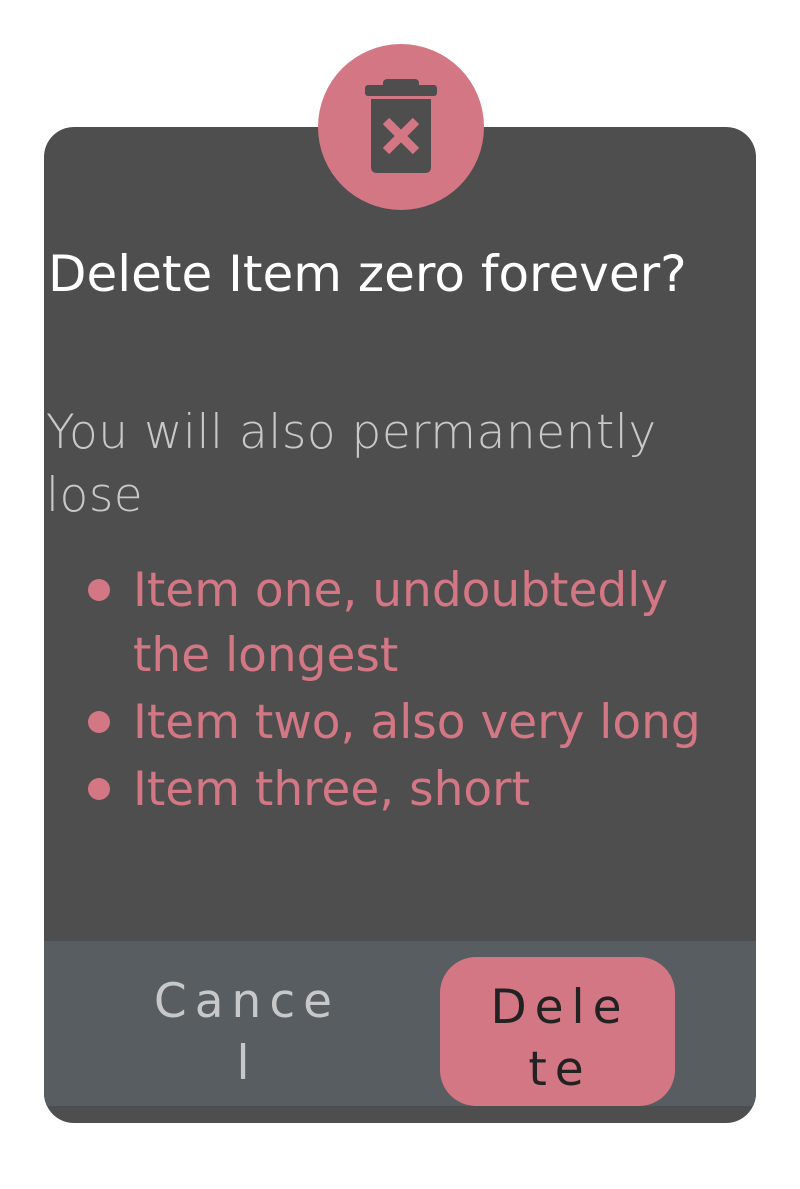  Describe the element at coordinates (331, 789) in the screenshot. I see `list-item-label: Item three, short` at that location.